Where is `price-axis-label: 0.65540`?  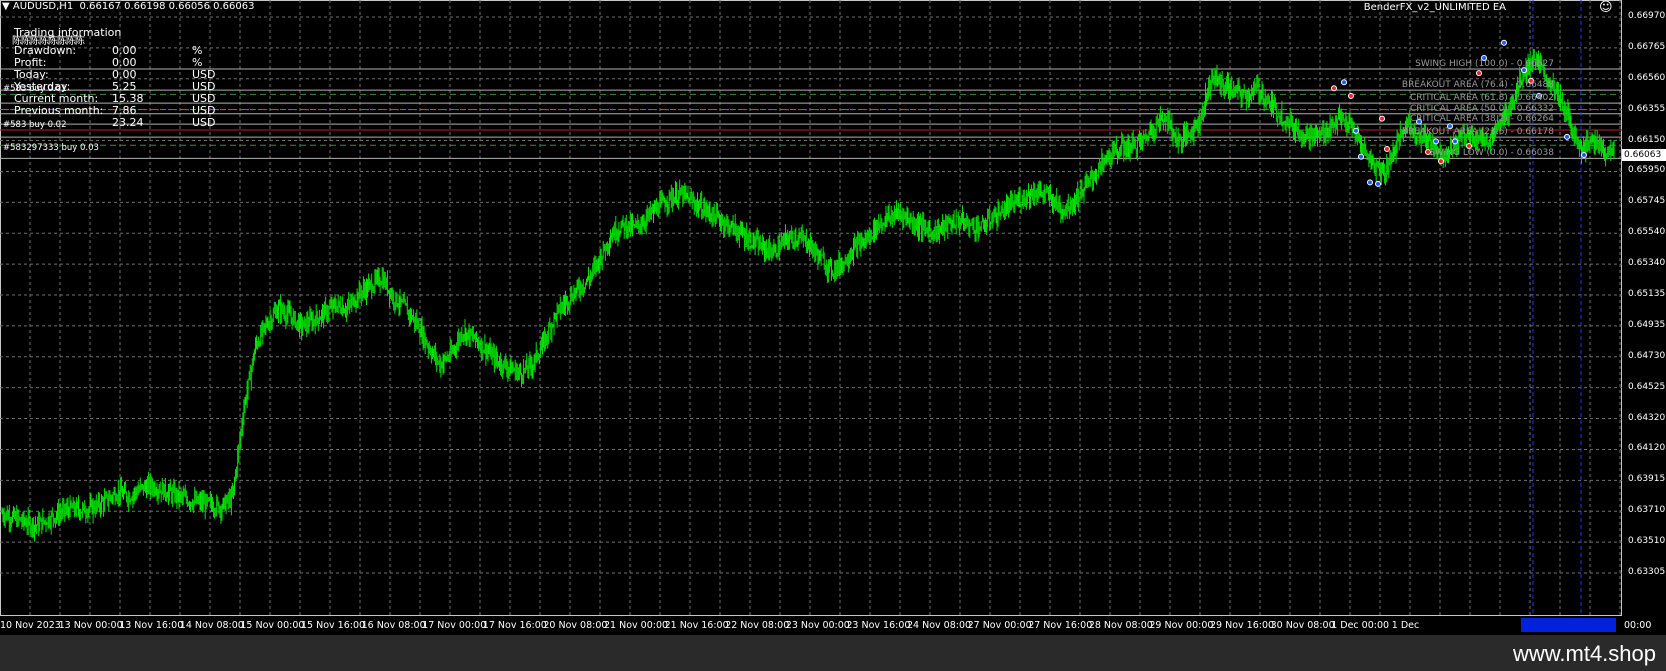 price-axis-label: 0.65540 is located at coordinates (1647, 232).